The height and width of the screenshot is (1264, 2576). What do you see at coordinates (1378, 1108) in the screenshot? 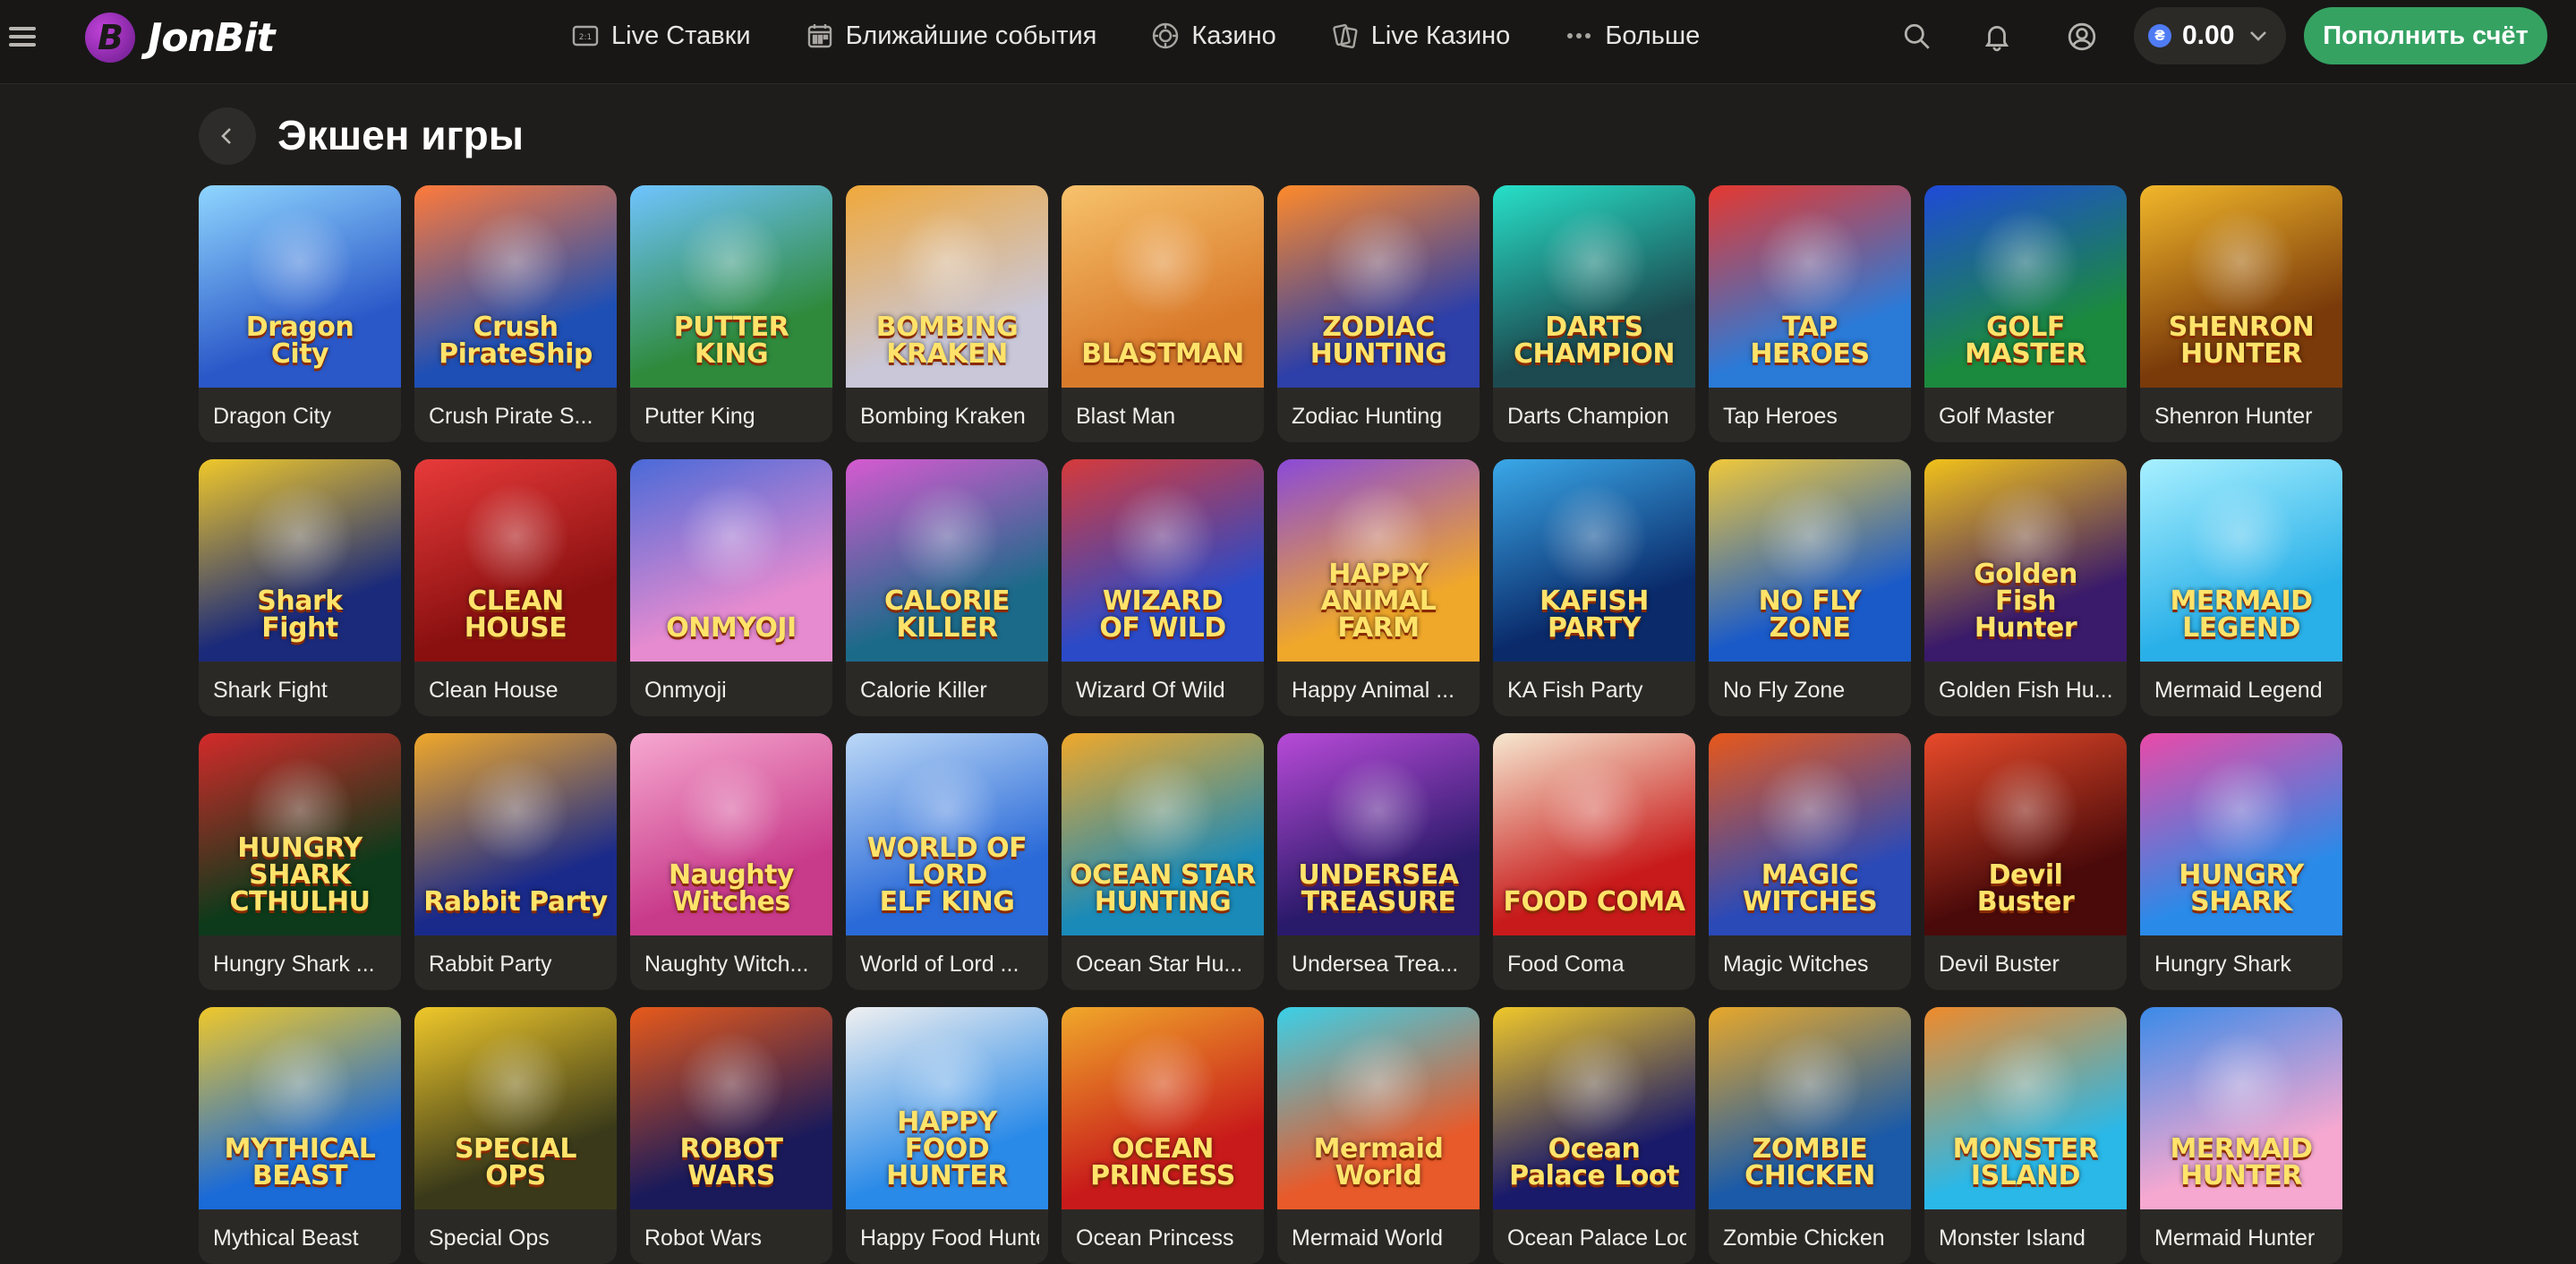
I see `game-thumbnail: Mermaid World` at bounding box center [1378, 1108].